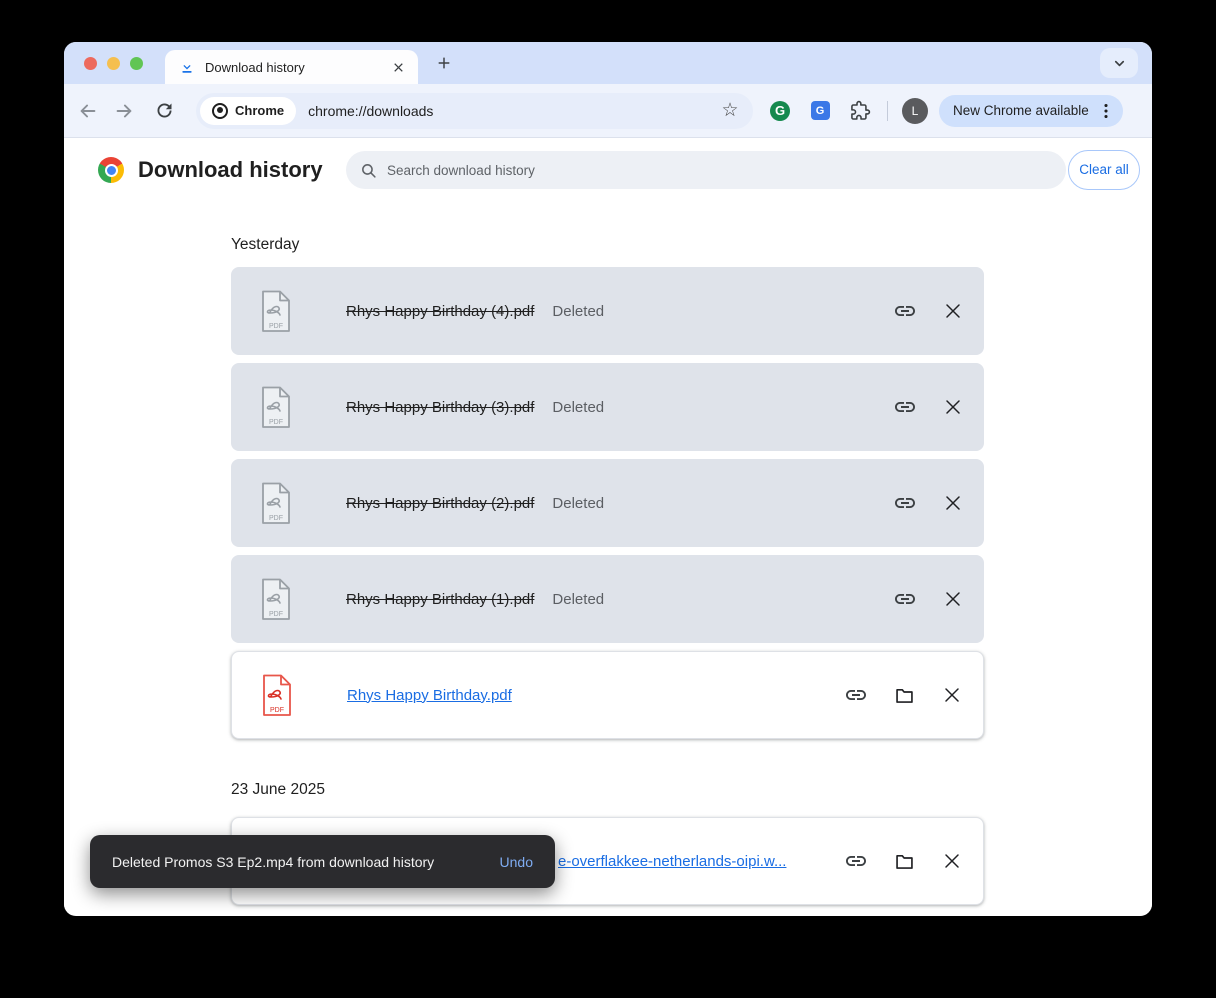 The width and height of the screenshot is (1216, 998). I want to click on minimize-window-button, so click(113, 63).